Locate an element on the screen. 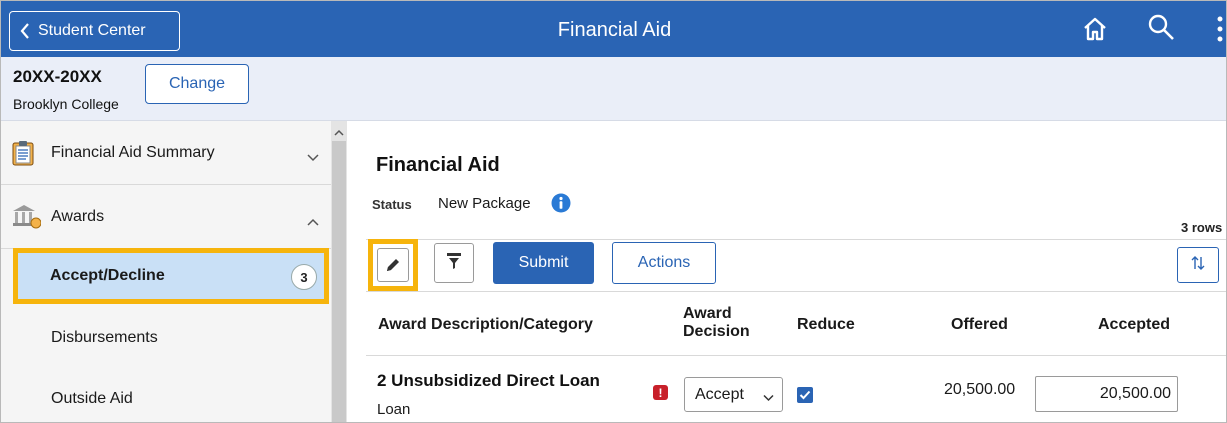  column-header-offered: Offered is located at coordinates (979, 324).